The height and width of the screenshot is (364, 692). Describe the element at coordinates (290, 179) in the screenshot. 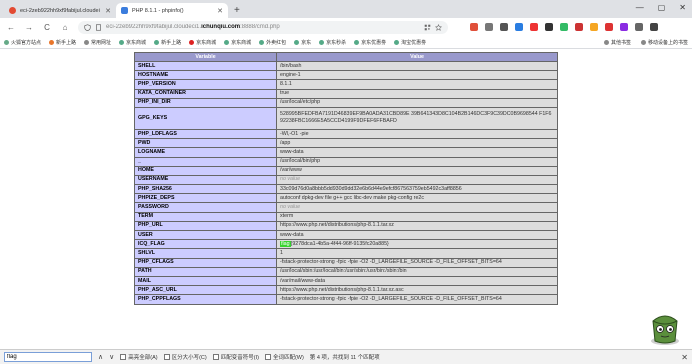

I see `value-text: no value` at that location.